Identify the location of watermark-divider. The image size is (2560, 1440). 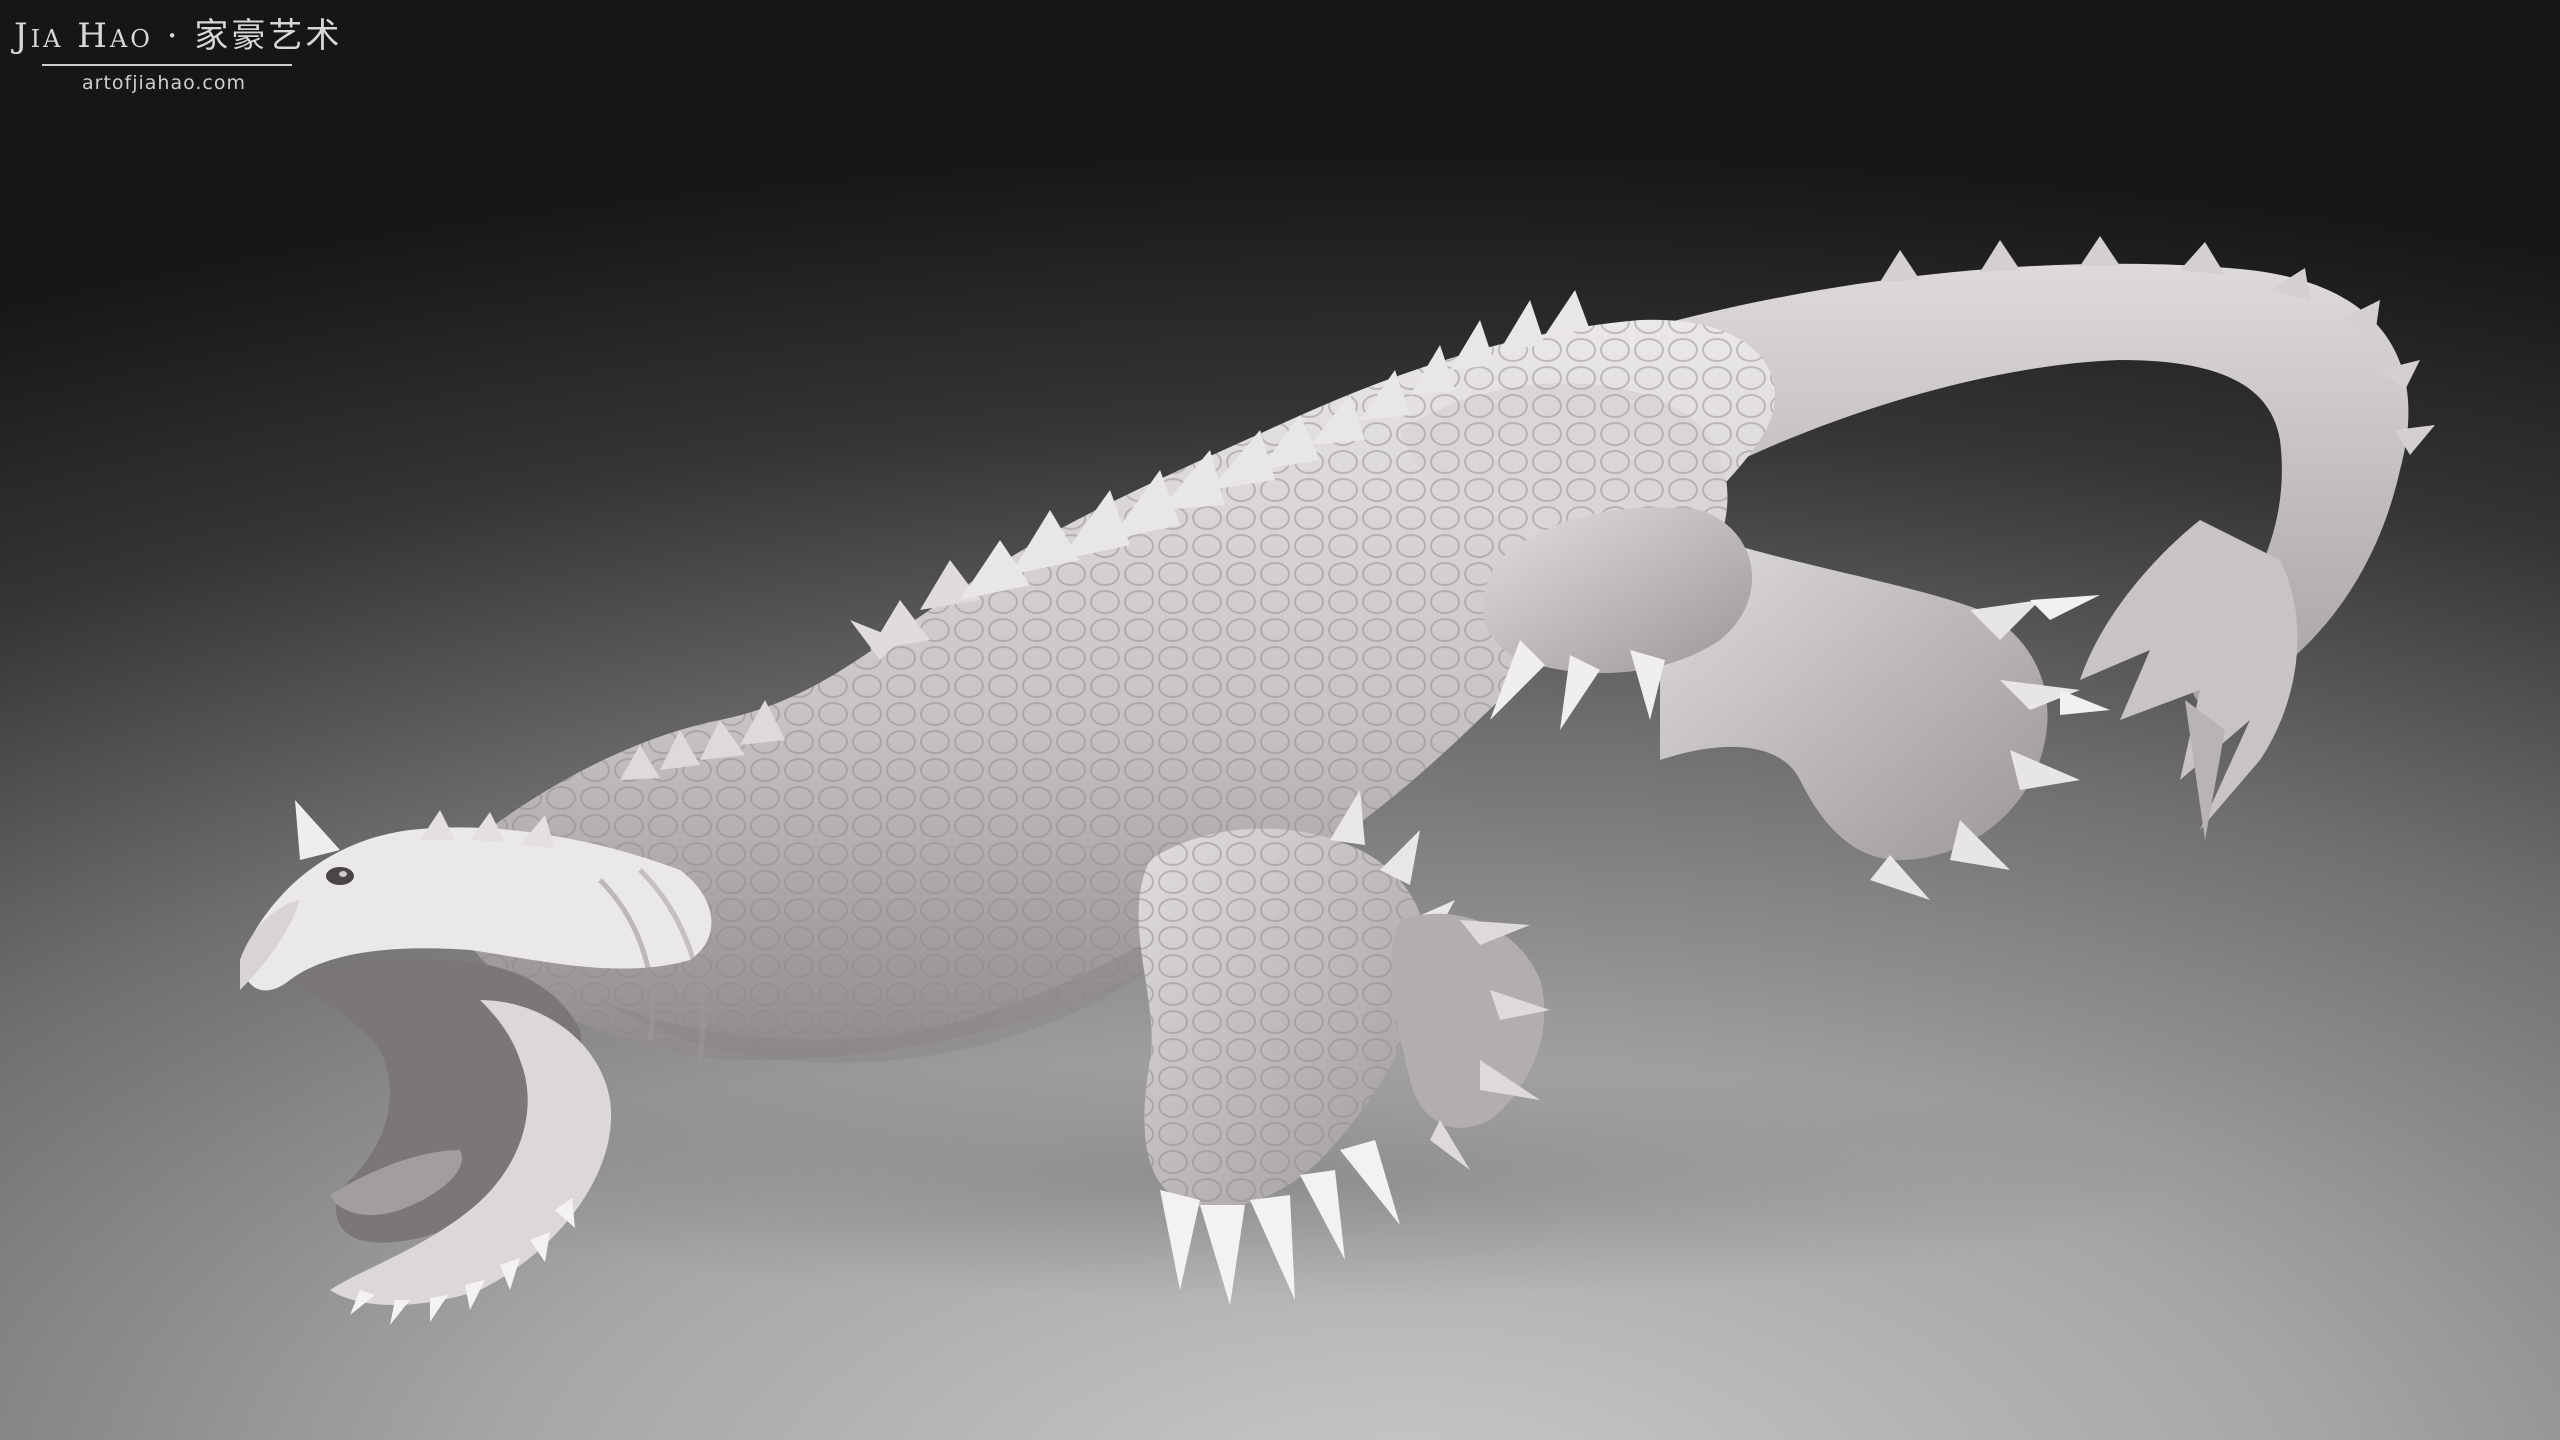
(167, 65).